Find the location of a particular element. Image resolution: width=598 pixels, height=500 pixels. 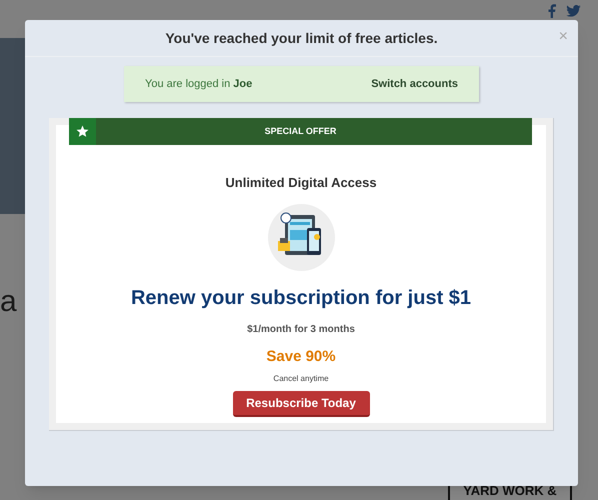

login-status: You are logged in Joe is located at coordinates (198, 84).